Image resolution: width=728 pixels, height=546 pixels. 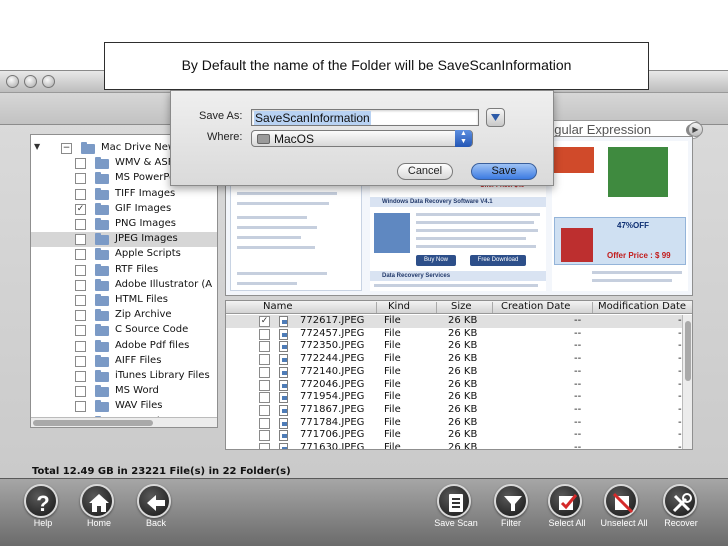 What do you see at coordinates (312, 118) in the screenshot?
I see `save-as-value: SaveScanInformation` at bounding box center [312, 118].